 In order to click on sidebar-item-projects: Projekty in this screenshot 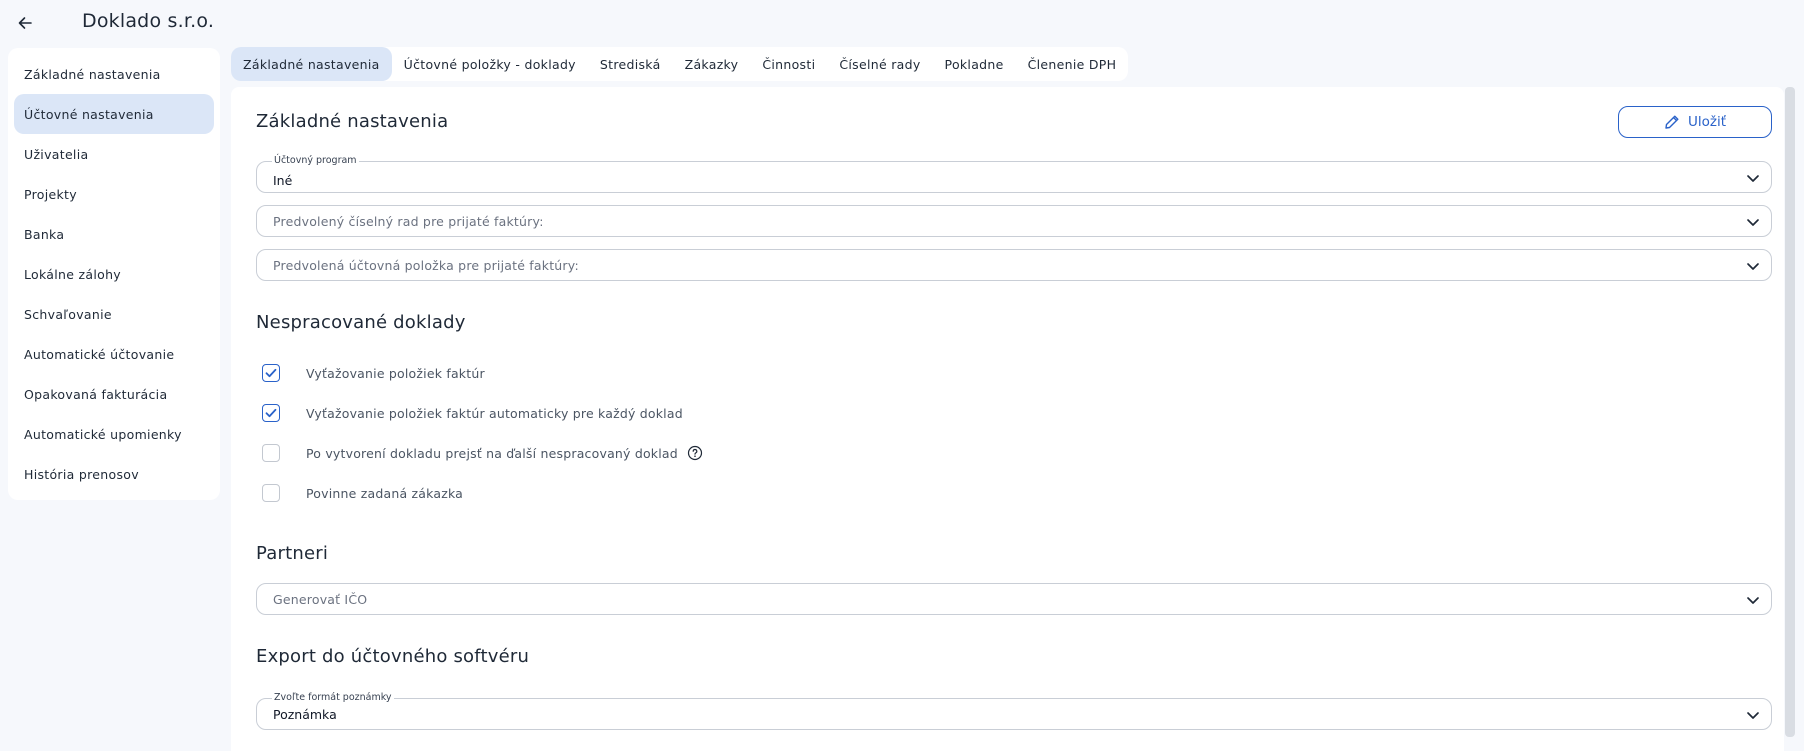, I will do `click(114, 194)`.